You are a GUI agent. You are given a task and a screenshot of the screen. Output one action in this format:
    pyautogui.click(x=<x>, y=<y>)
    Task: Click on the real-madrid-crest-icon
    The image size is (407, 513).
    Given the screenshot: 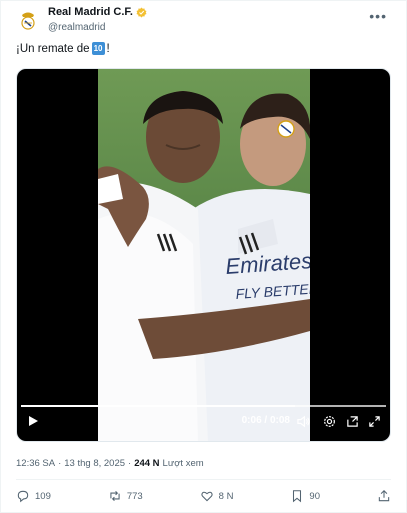 What is the action you would take?
    pyautogui.click(x=28, y=21)
    